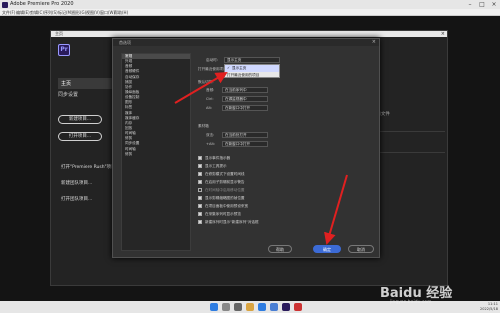  What do you see at coordinates (229, 68) in the screenshot?
I see `check-icon: ✓` at bounding box center [229, 68].